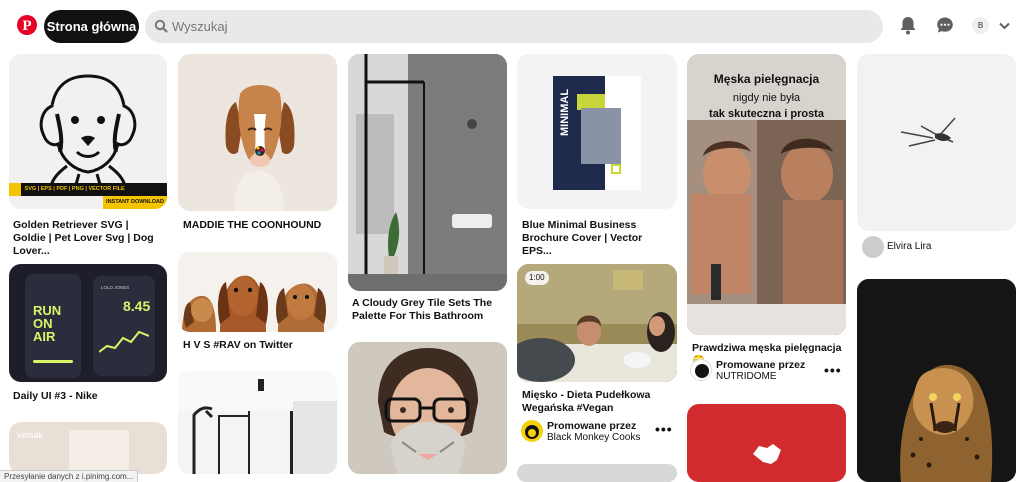 This screenshot has height=482, width=1024. I want to click on phone-mockup: RUN ON AIR, so click(53, 326).